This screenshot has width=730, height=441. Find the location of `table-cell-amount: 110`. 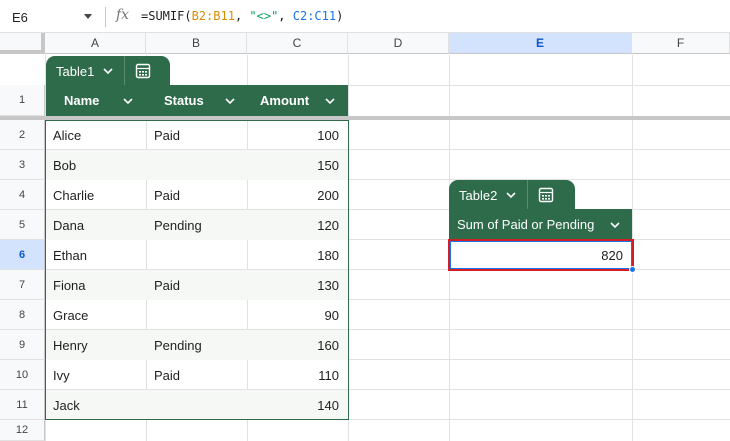

table-cell-amount: 110 is located at coordinates (293, 375).